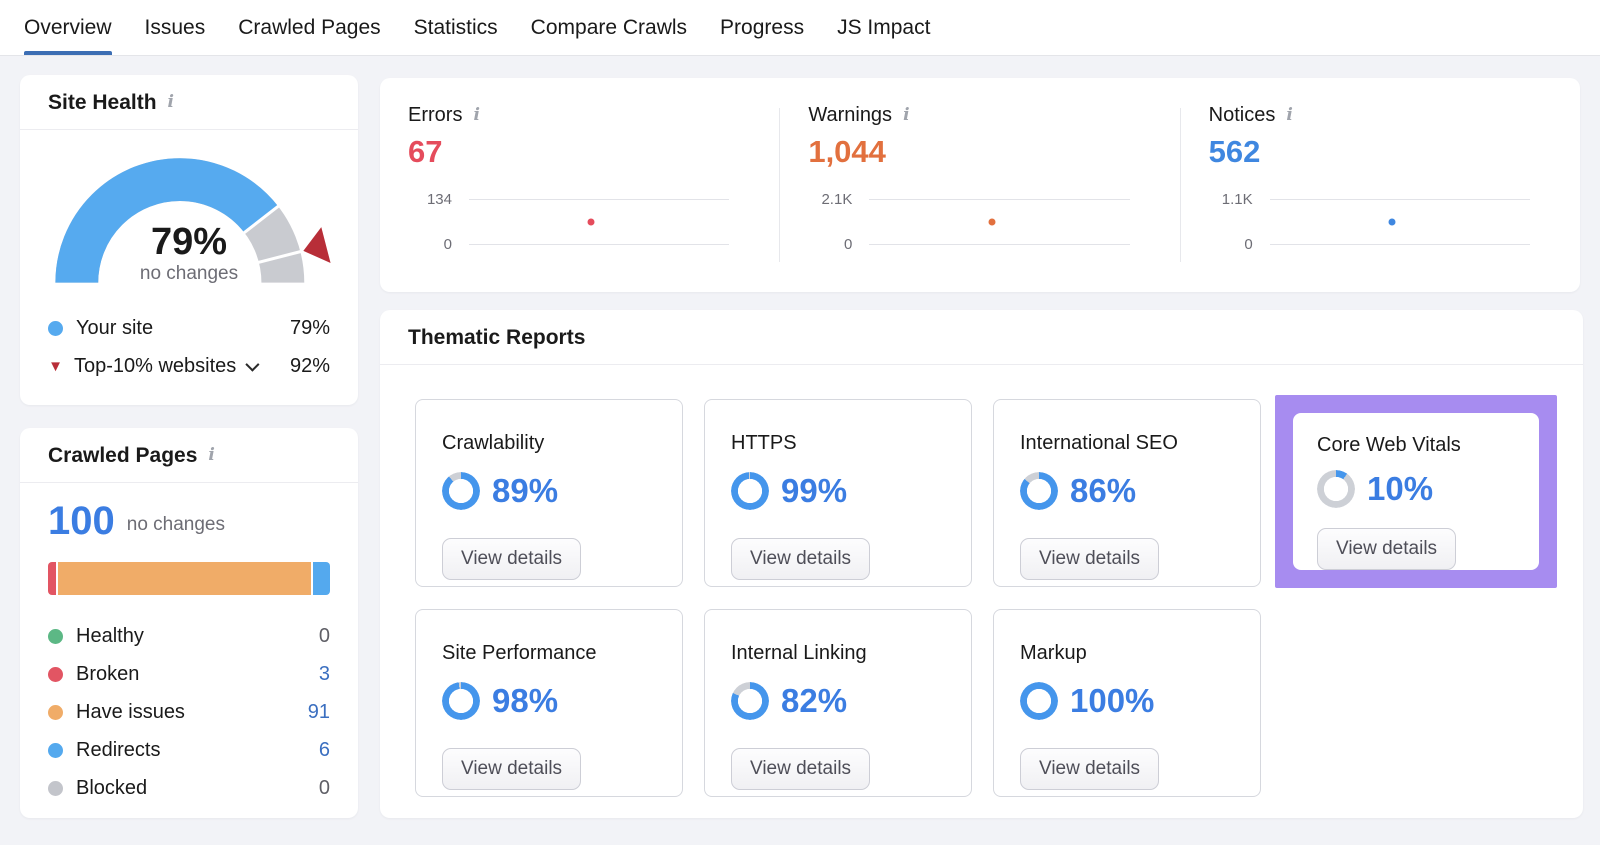  Describe the element at coordinates (981, 337) in the screenshot. I see `thematic-reports-header: Thematic Reports` at that location.